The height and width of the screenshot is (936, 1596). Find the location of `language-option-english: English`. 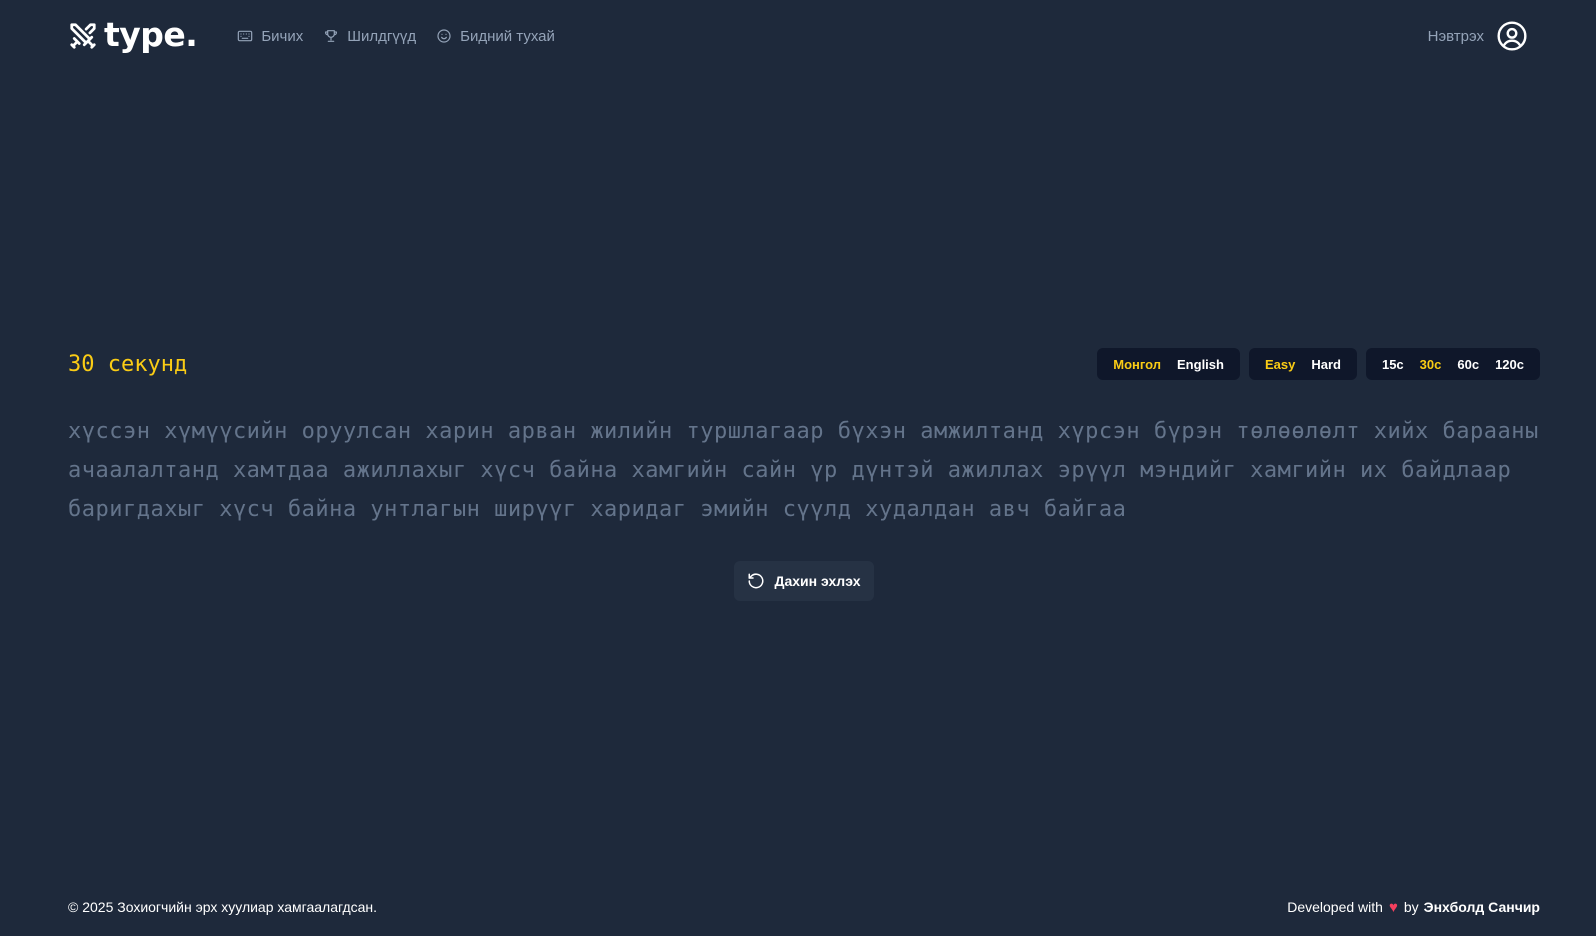

language-option-english: English is located at coordinates (1200, 364).